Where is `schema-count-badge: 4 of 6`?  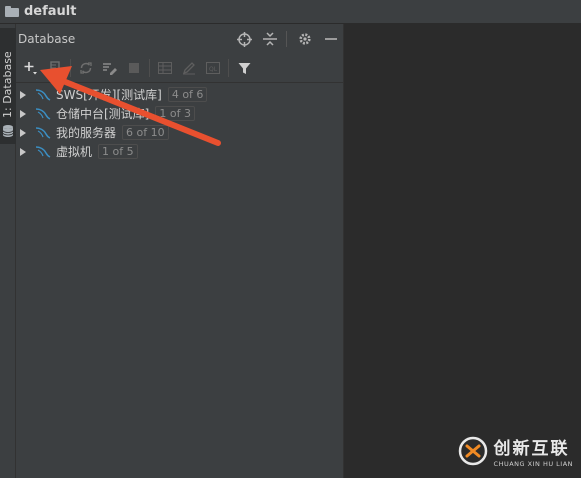 schema-count-badge: 4 of 6 is located at coordinates (187, 94).